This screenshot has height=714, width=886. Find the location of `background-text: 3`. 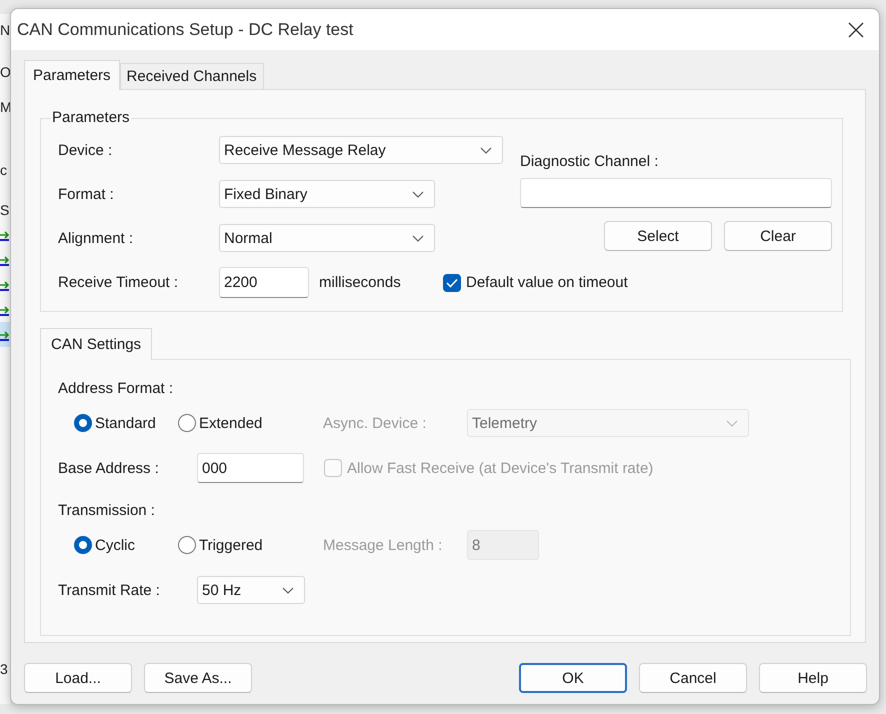

background-text: 3 is located at coordinates (4, 669).